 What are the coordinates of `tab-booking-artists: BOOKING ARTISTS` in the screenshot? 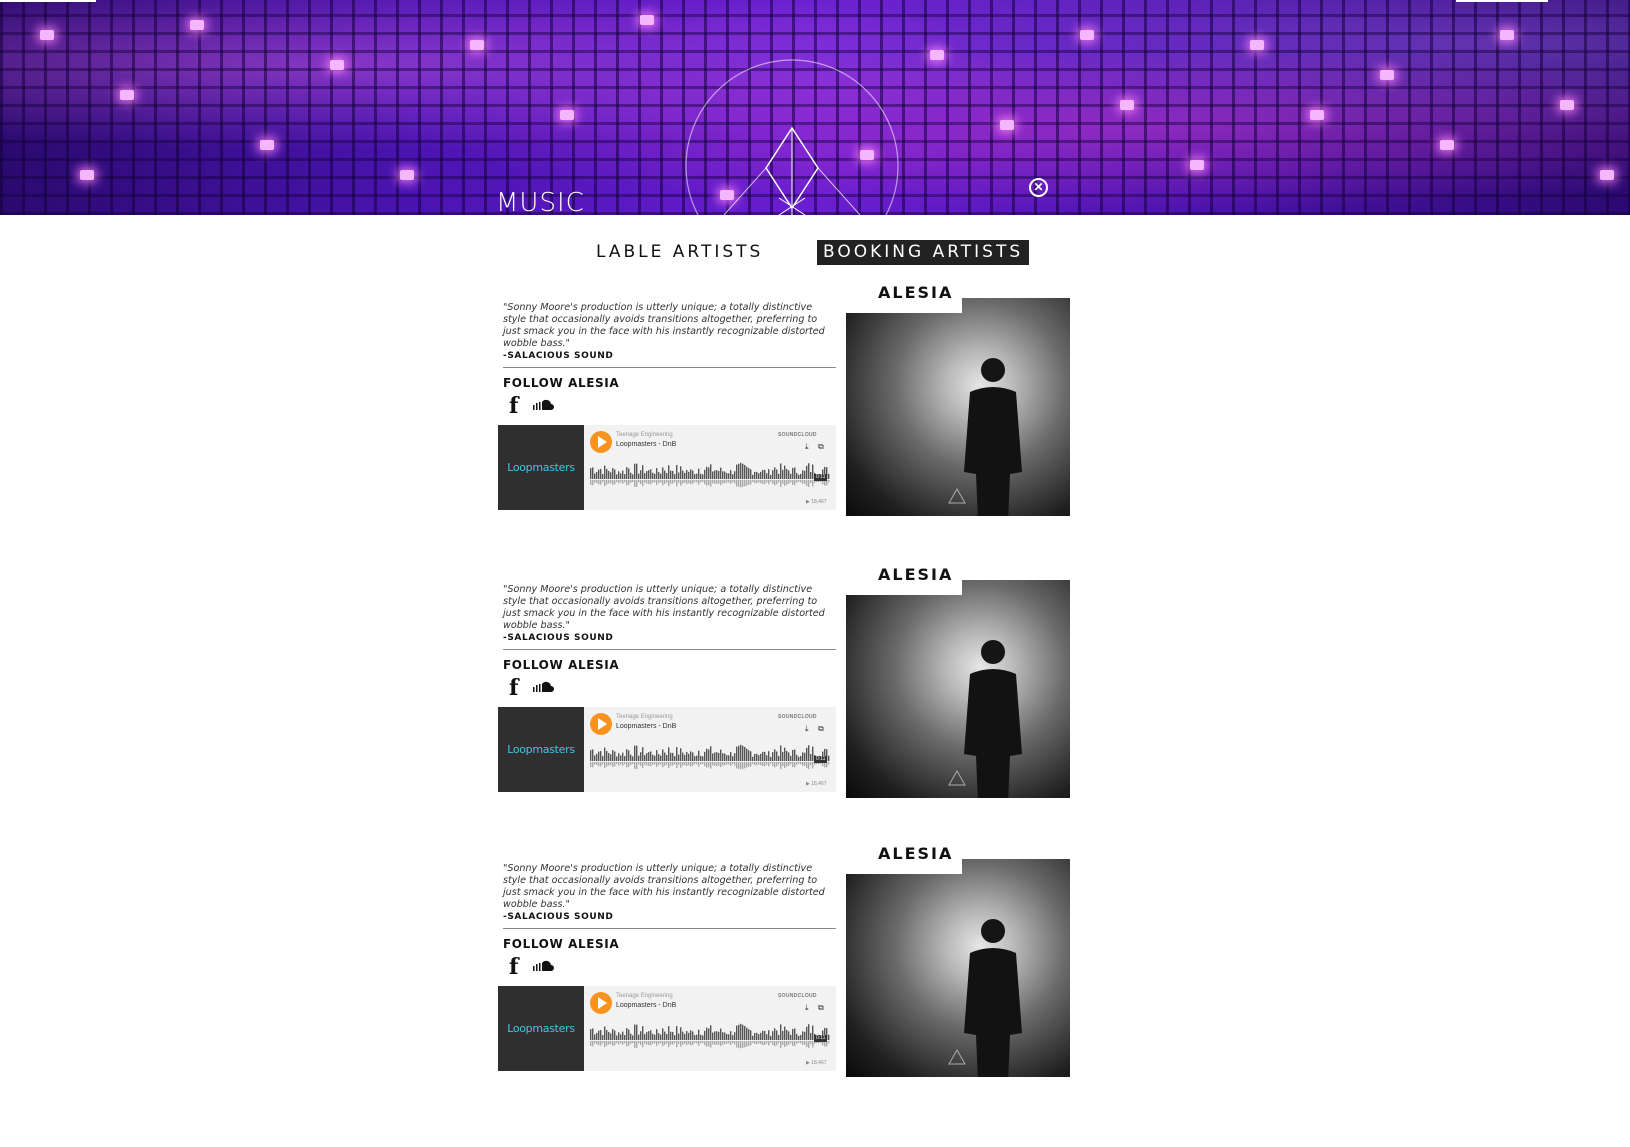 It's located at (923, 252).